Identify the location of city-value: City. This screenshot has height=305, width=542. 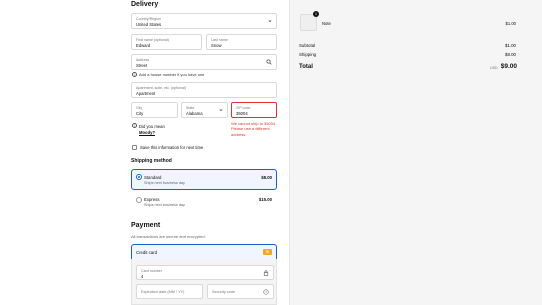
(140, 113).